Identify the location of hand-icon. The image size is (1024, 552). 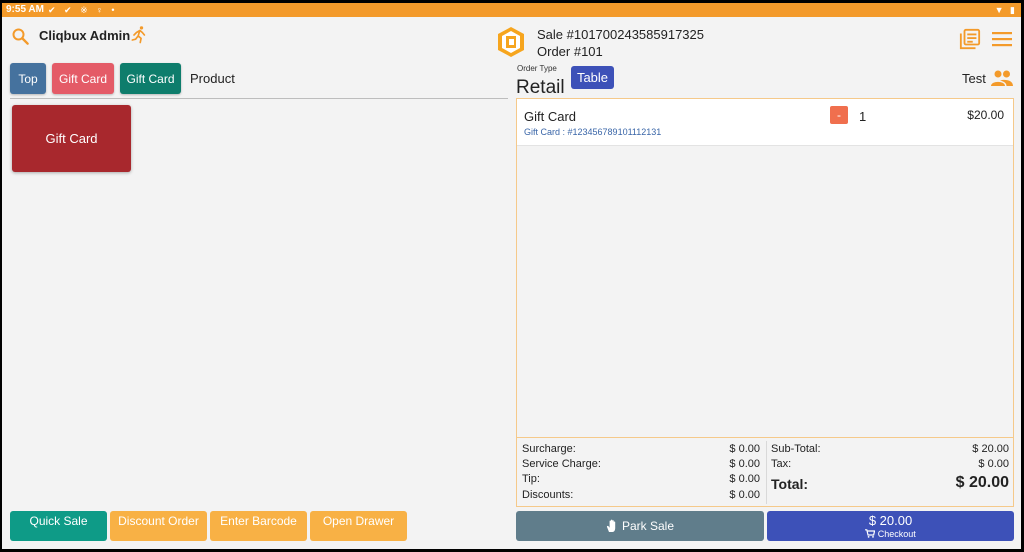
(611, 525).